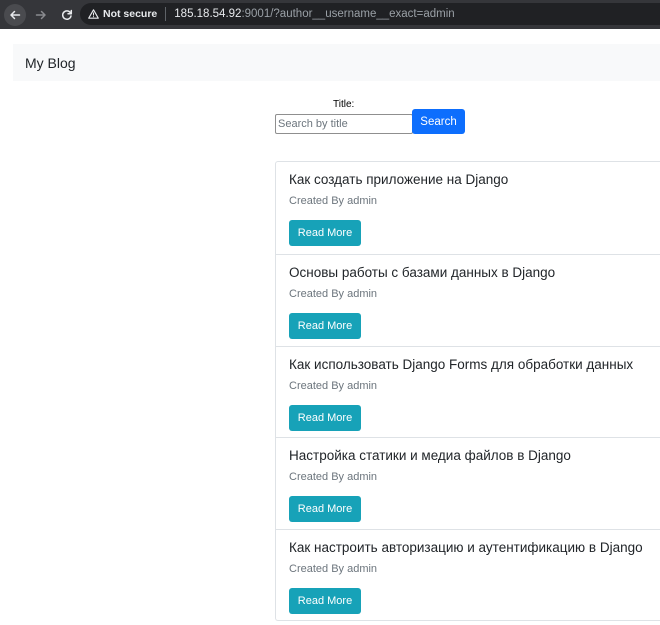 This screenshot has width=660, height=625. I want to click on url-divider, so click(166, 14).